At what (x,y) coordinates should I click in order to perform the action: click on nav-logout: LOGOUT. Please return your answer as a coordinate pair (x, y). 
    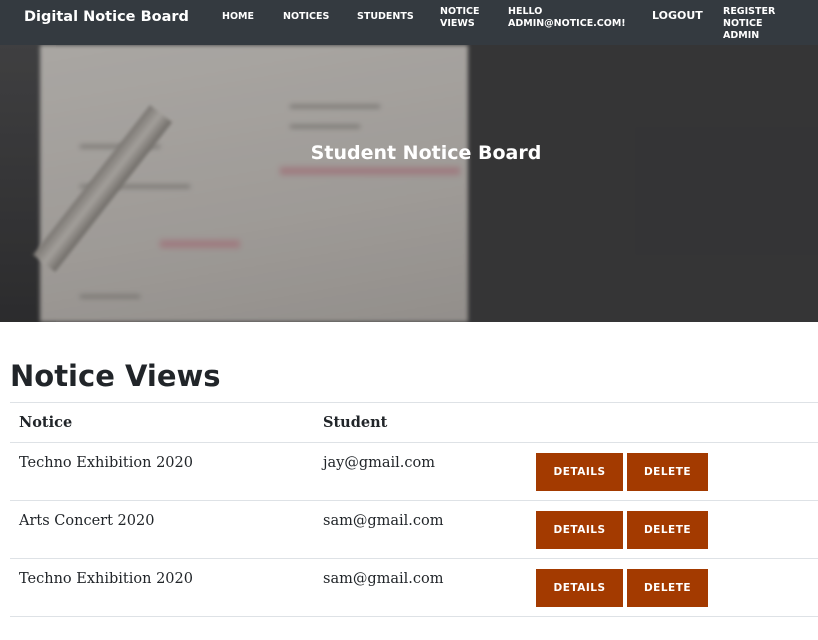
    Looking at the image, I should click on (677, 16).